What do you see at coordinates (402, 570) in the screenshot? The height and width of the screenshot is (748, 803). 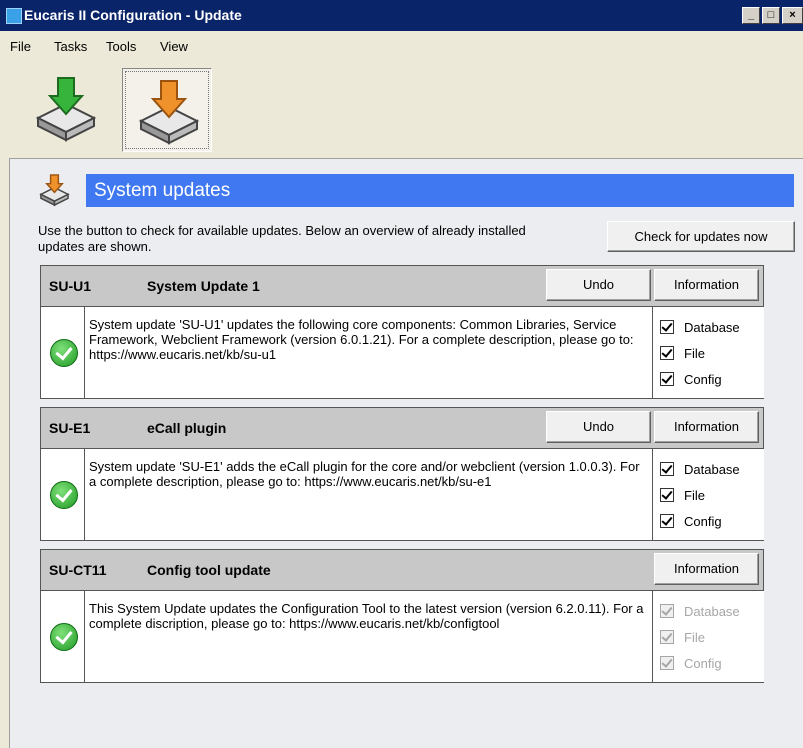 I see `update-header: SU-CT11 Config tool update Information` at bounding box center [402, 570].